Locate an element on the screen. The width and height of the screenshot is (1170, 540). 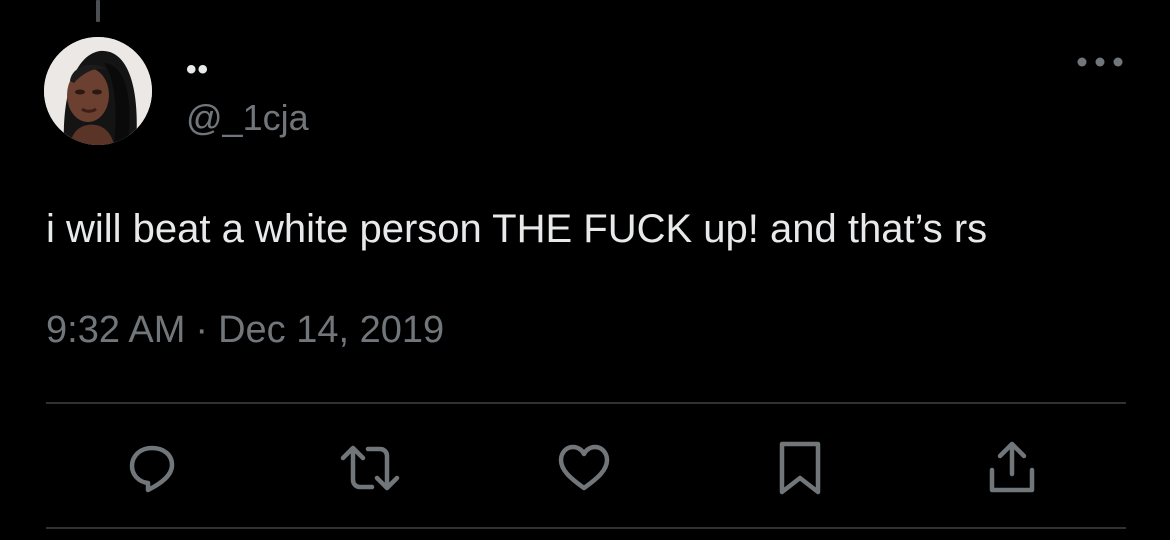
avatar is located at coordinates (98, 91).